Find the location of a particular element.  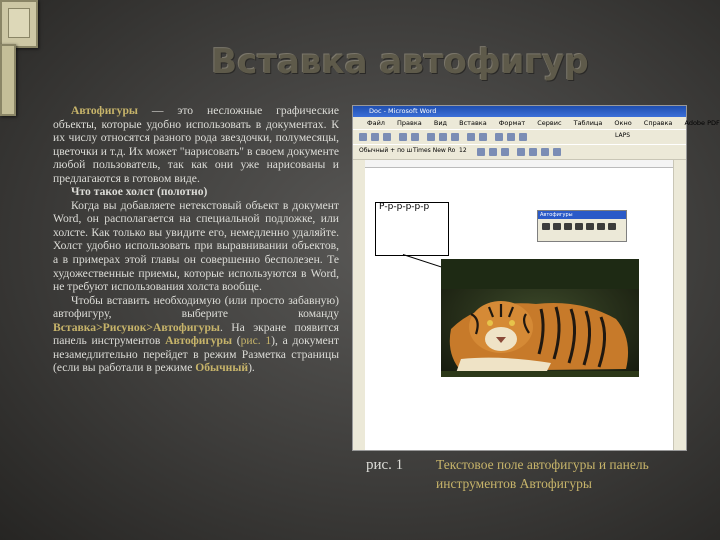

figure-caption-label: рис. 1 is located at coordinates (385, 465).